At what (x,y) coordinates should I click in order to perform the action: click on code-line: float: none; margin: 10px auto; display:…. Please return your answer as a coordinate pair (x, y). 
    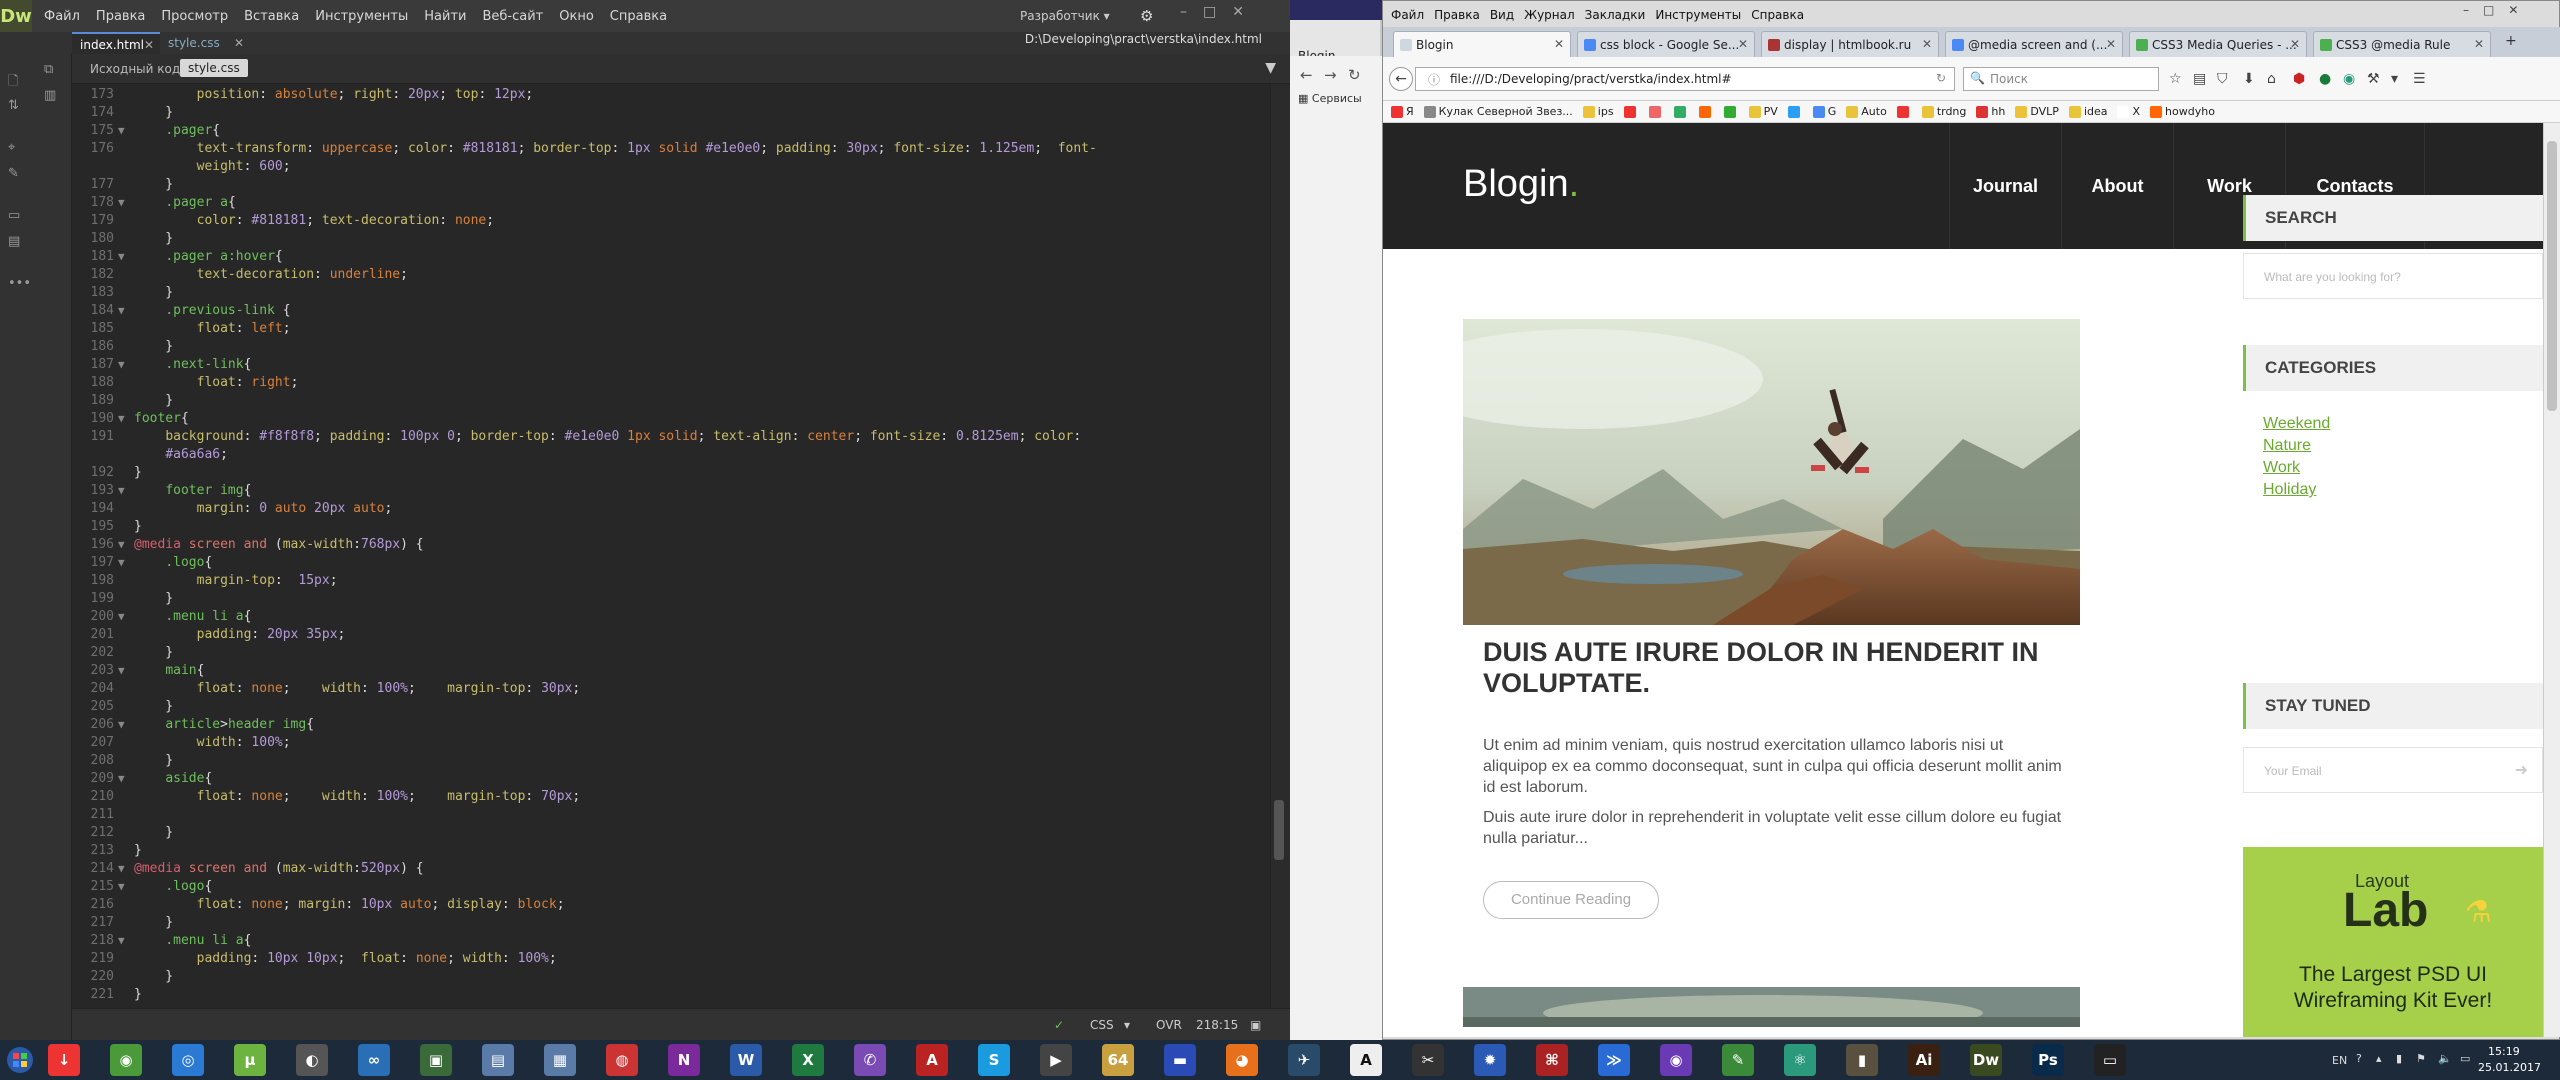
    Looking at the image, I should click on (349, 905).